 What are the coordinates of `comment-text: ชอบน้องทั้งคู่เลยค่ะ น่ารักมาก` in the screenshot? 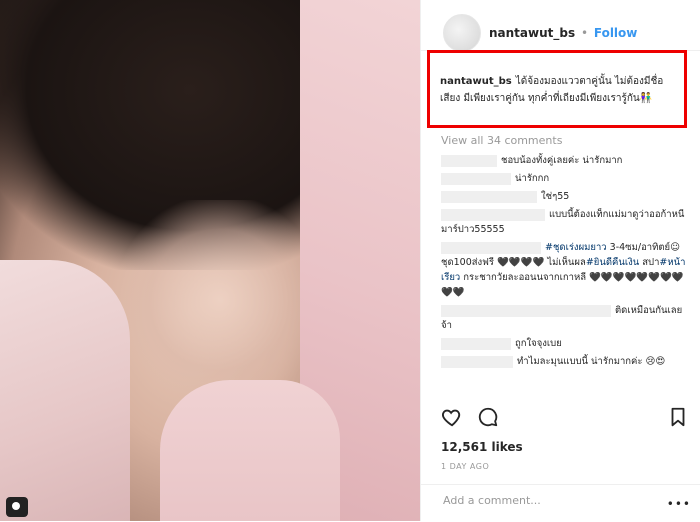 It's located at (562, 160).